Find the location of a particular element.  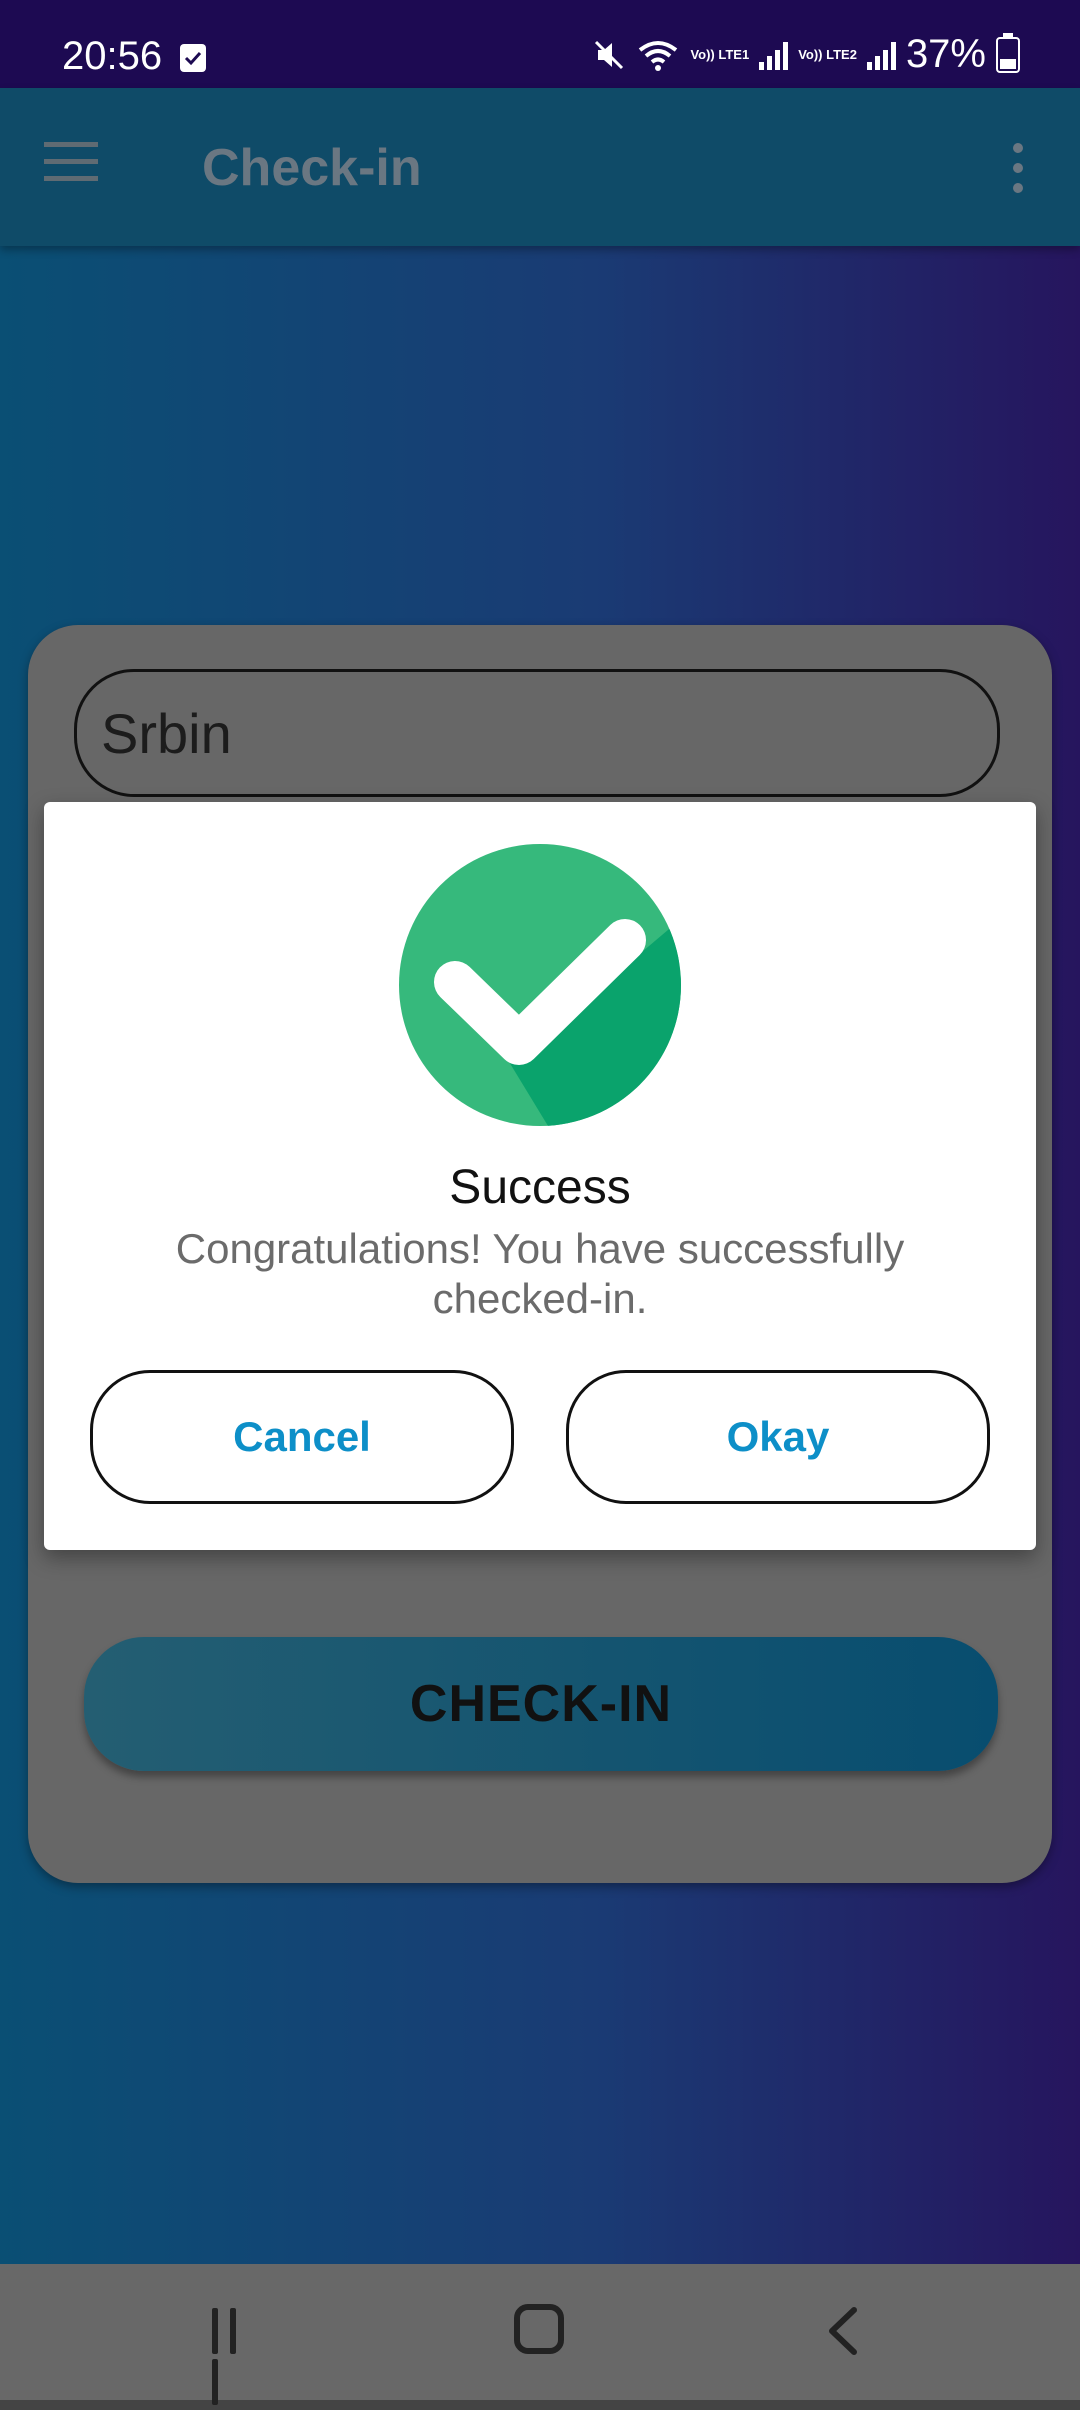

system-nav-bar is located at coordinates (540, 2334).